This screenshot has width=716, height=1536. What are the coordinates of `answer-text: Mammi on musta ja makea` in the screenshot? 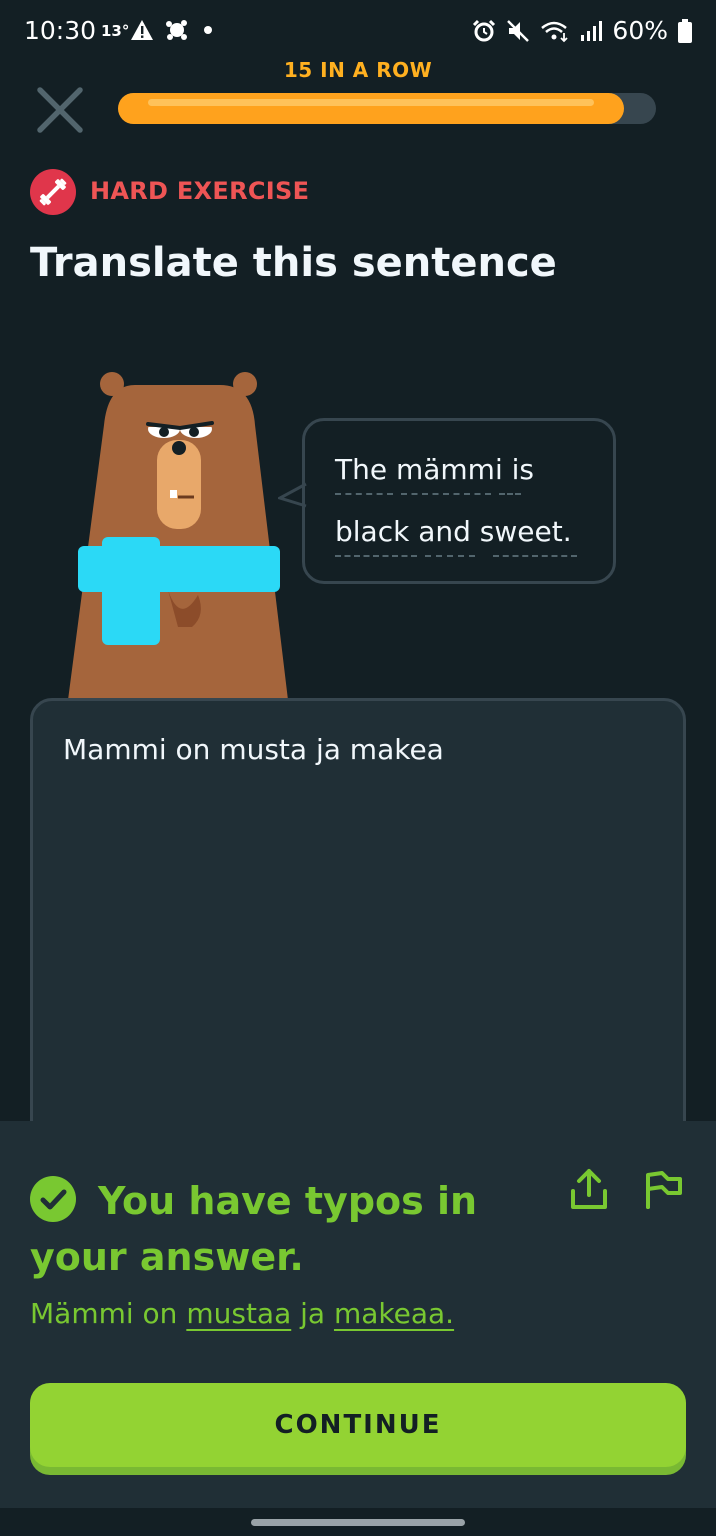 It's located at (253, 749).